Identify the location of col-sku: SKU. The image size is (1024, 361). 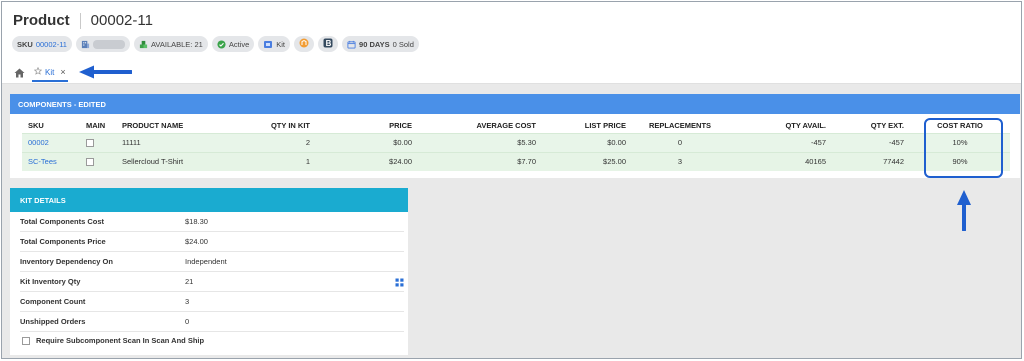
(51, 126).